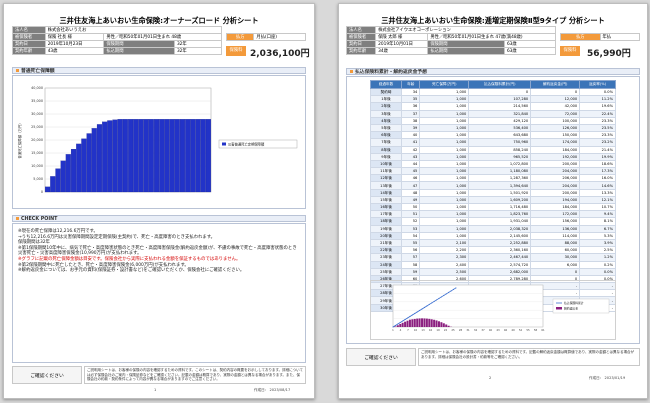  Describe the element at coordinates (74, 37) in the screenshot. I see `insured-name: 保険 社長 様` at that location.